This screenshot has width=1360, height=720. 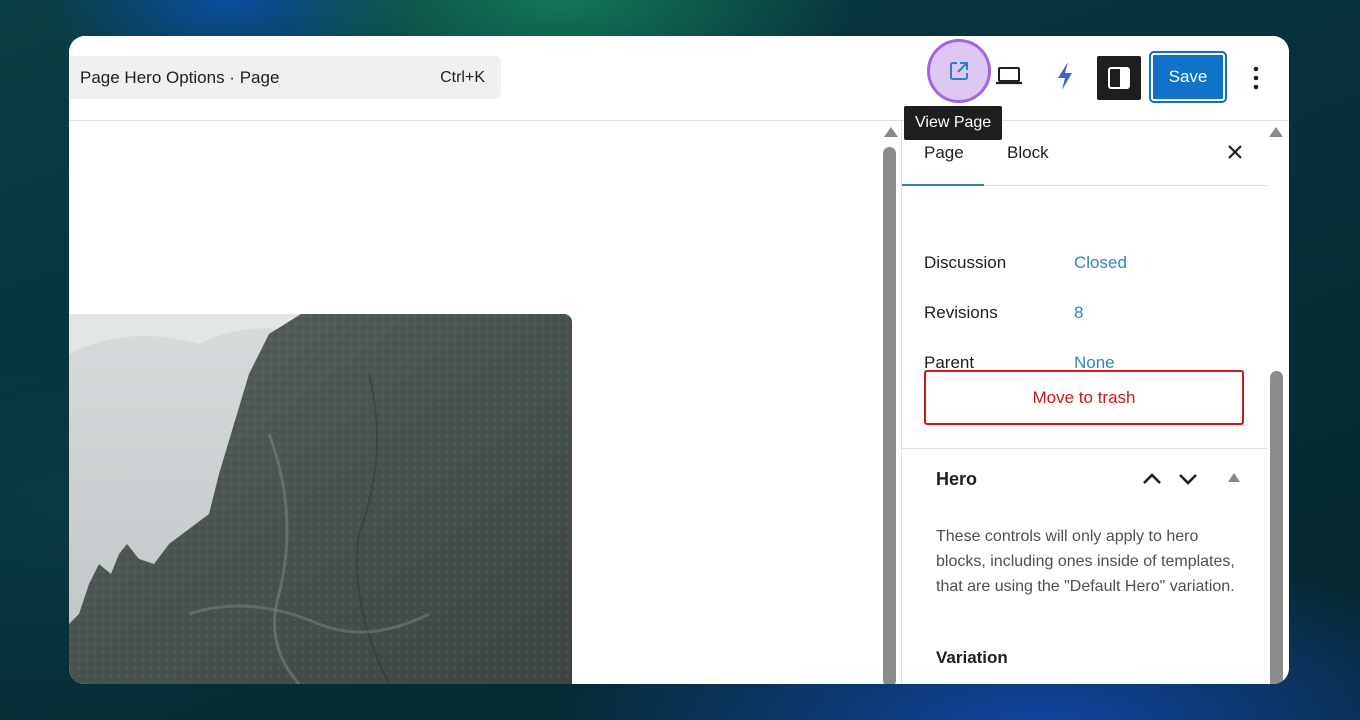 I want to click on sidebar-icon, so click(x=1119, y=78).